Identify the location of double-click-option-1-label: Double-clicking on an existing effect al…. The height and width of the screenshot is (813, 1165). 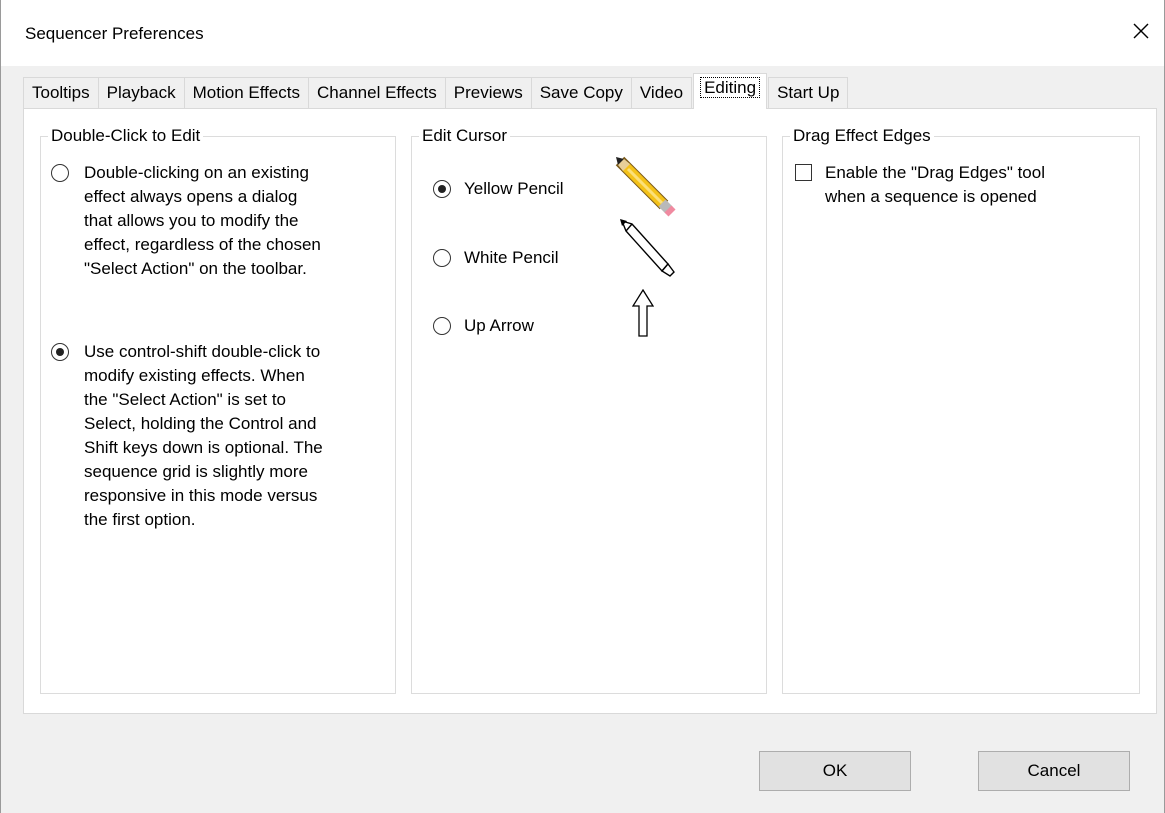
(202, 221).